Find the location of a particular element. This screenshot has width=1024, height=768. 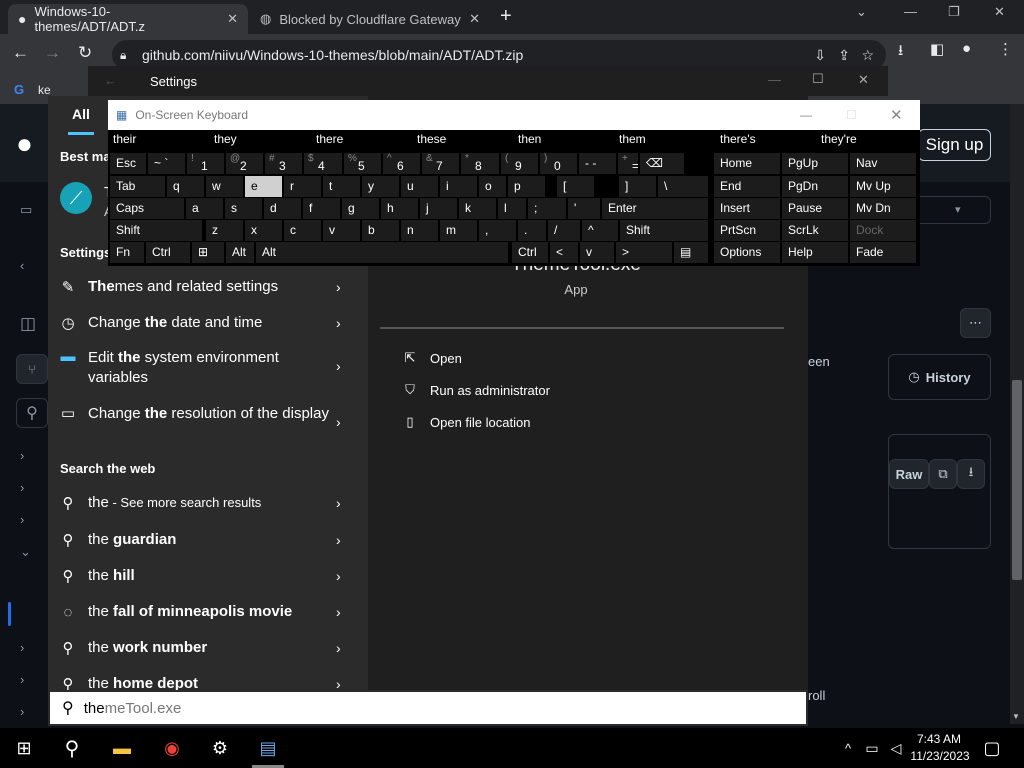

close-window-icon: ✕ is located at coordinates (999, 12).